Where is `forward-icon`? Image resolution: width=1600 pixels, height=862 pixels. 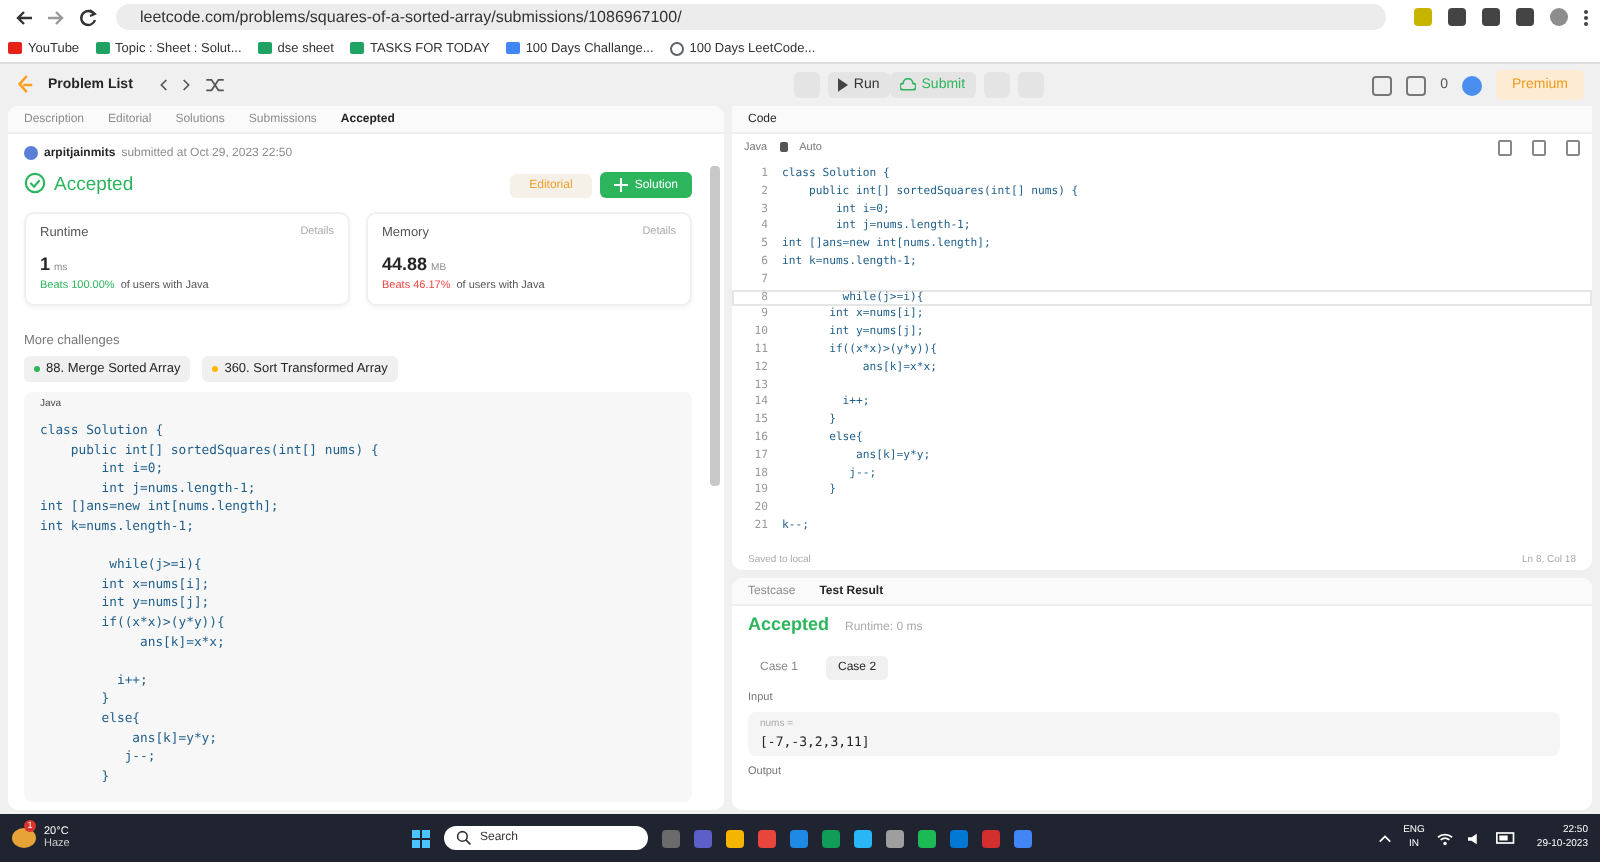
forward-icon is located at coordinates (56, 17).